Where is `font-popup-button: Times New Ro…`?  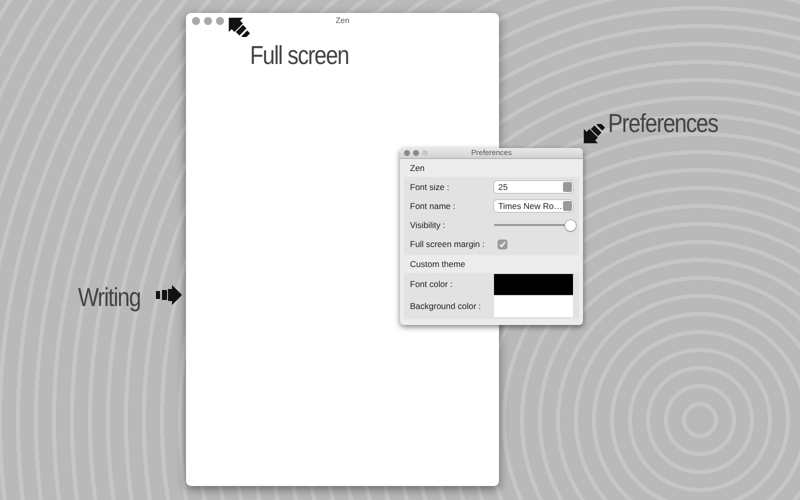 font-popup-button: Times New Ro… is located at coordinates (533, 206).